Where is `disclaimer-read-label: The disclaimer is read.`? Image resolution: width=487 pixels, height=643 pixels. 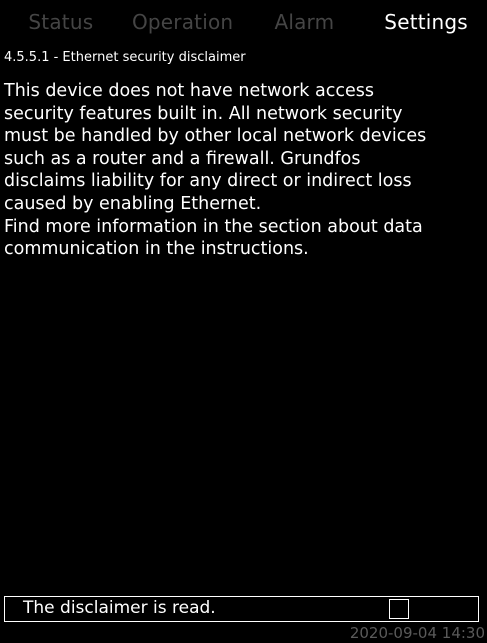
disclaimer-read-label: The disclaimer is read. is located at coordinates (119, 608).